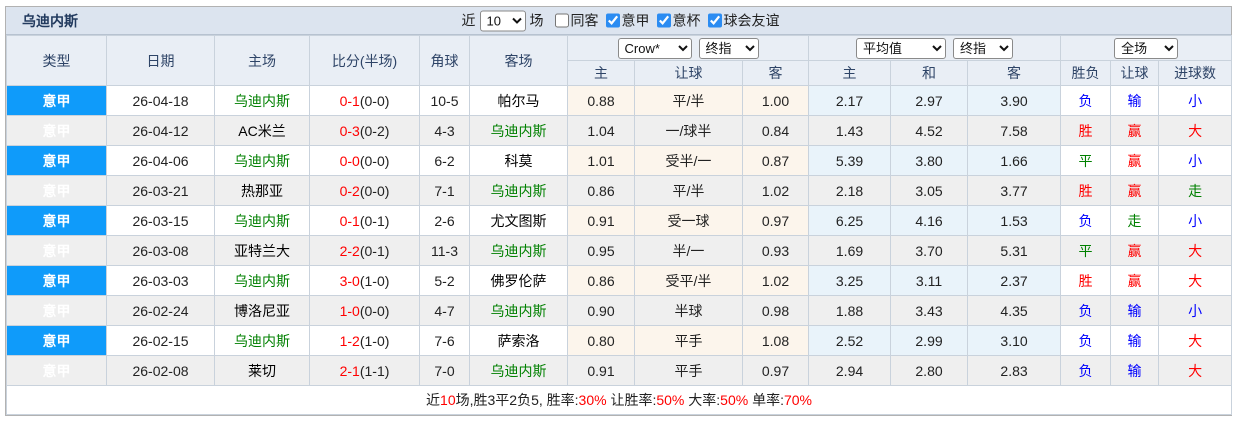  Describe the element at coordinates (688, 130) in the screenshot. I see `ah-line: 一/球半` at that location.